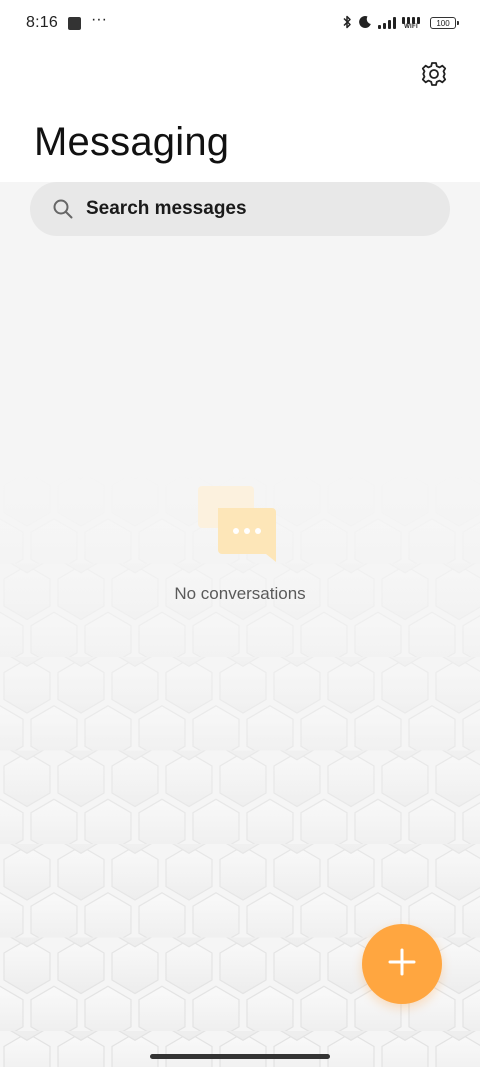 The height and width of the screenshot is (1067, 480). What do you see at coordinates (42, 22) in the screenshot?
I see `status-time: 8:16` at bounding box center [42, 22].